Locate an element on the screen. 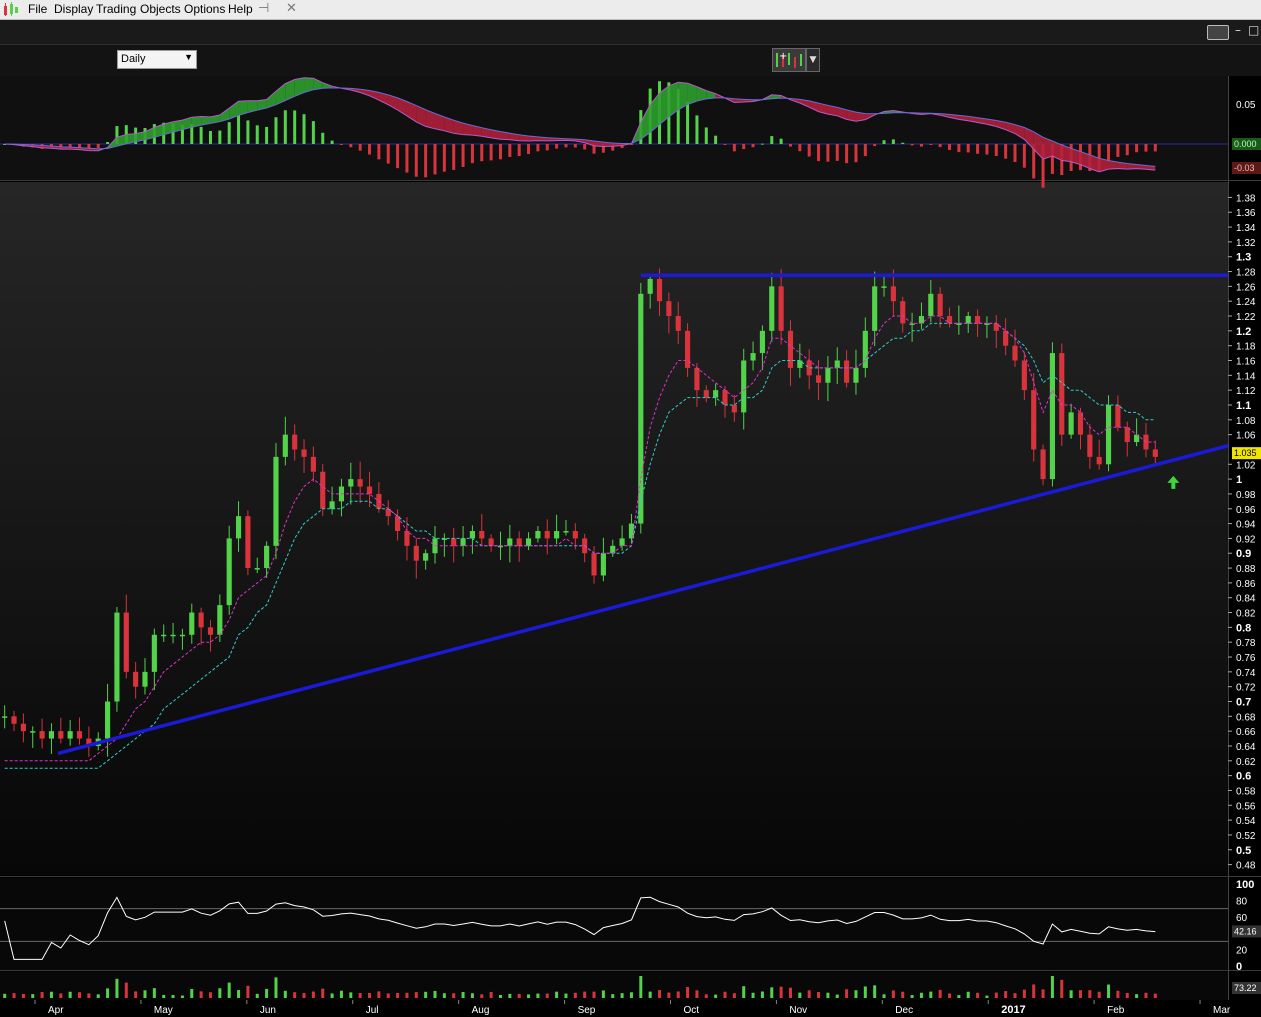 This screenshot has width=1261, height=1017. oscillator-tick-label: 60 is located at coordinates (1242, 918).